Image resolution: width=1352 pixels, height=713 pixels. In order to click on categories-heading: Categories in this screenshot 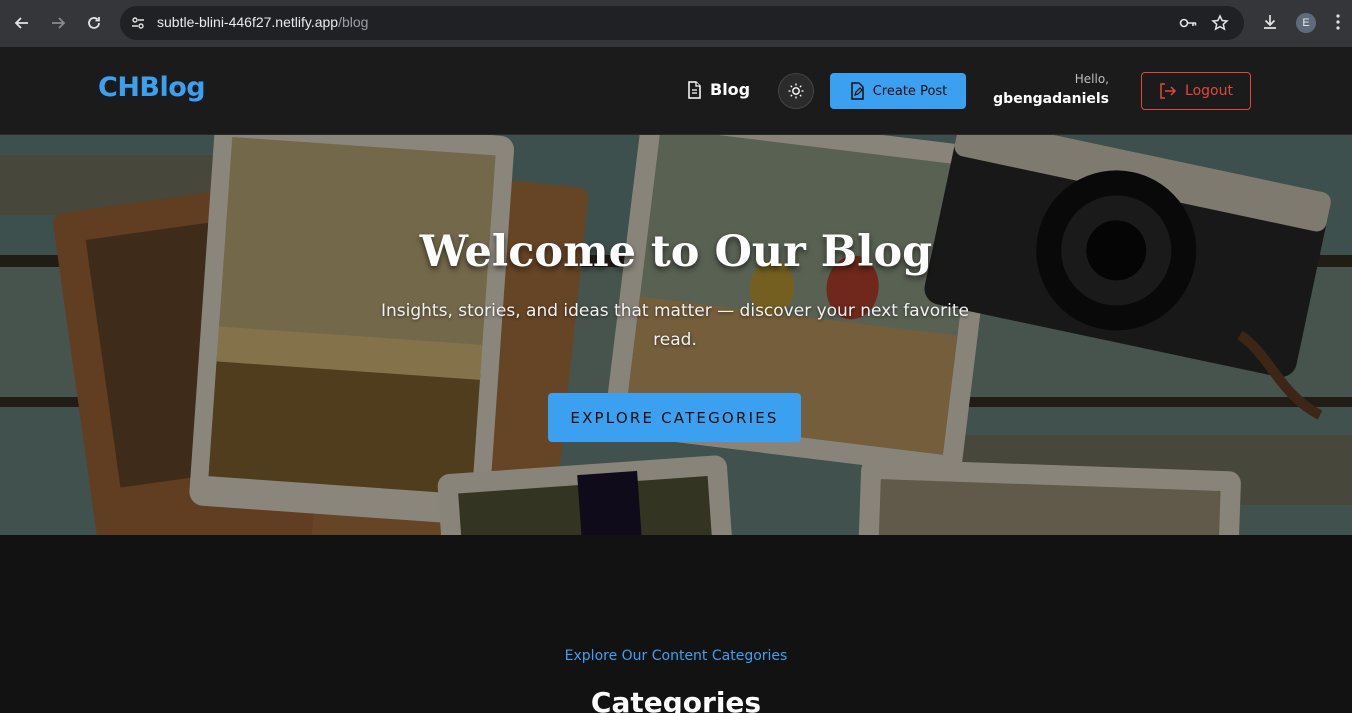, I will do `click(676, 699)`.